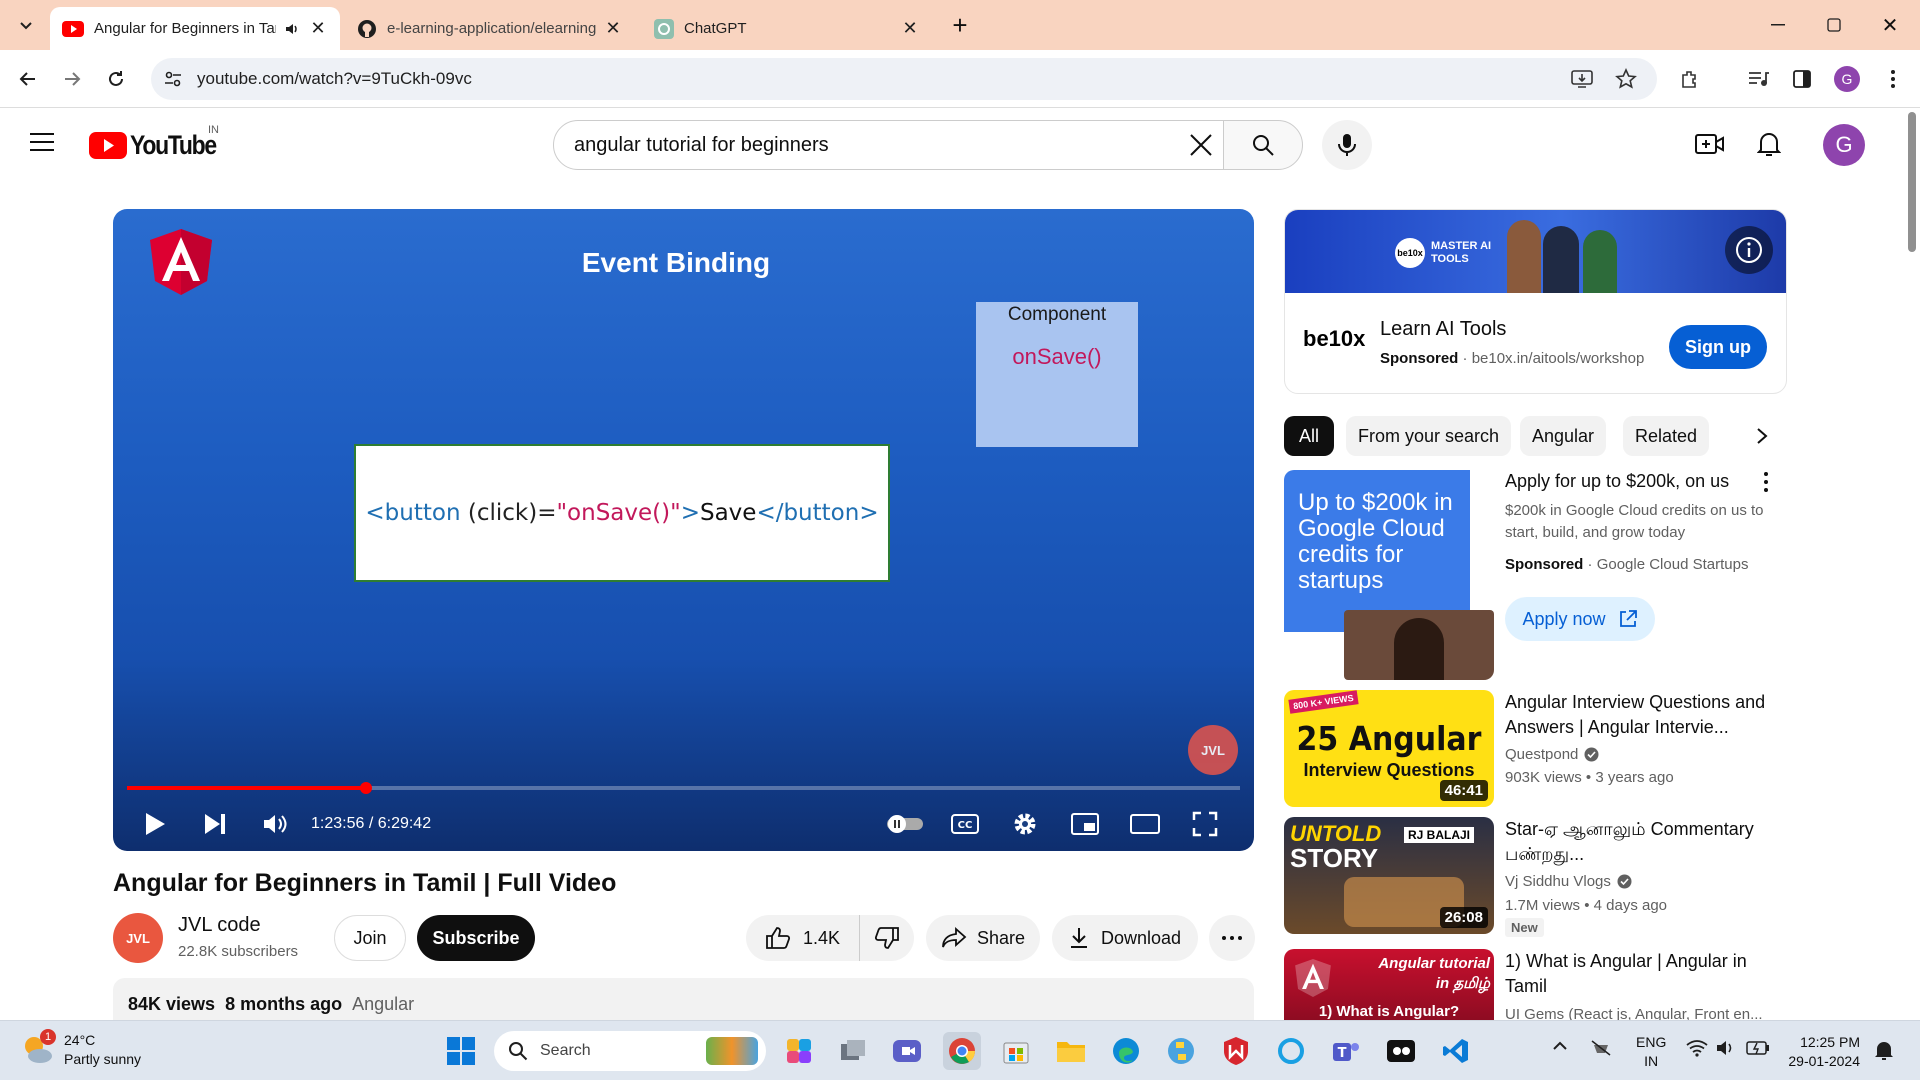 The image size is (1920, 1080). Describe the element at coordinates (1291, 1051) in the screenshot. I see `cortana-app-icon` at that location.